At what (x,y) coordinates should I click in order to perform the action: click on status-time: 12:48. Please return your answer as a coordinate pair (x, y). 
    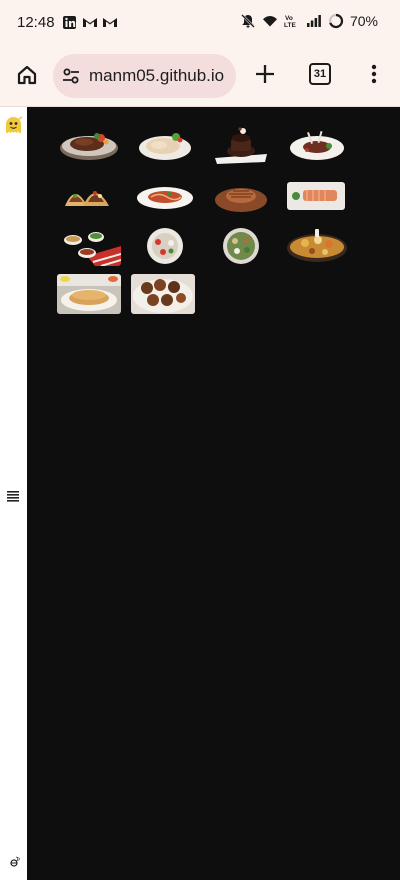
    Looking at the image, I should click on (36, 22).